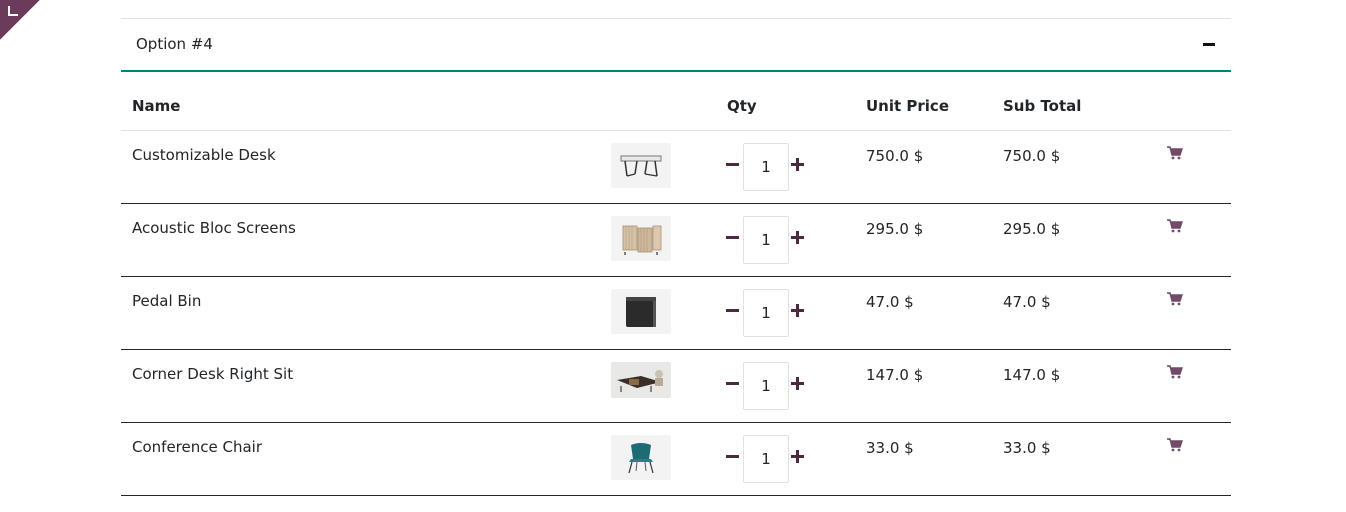  Describe the element at coordinates (742, 106) in the screenshot. I see `column-header-qty: Qty` at that location.